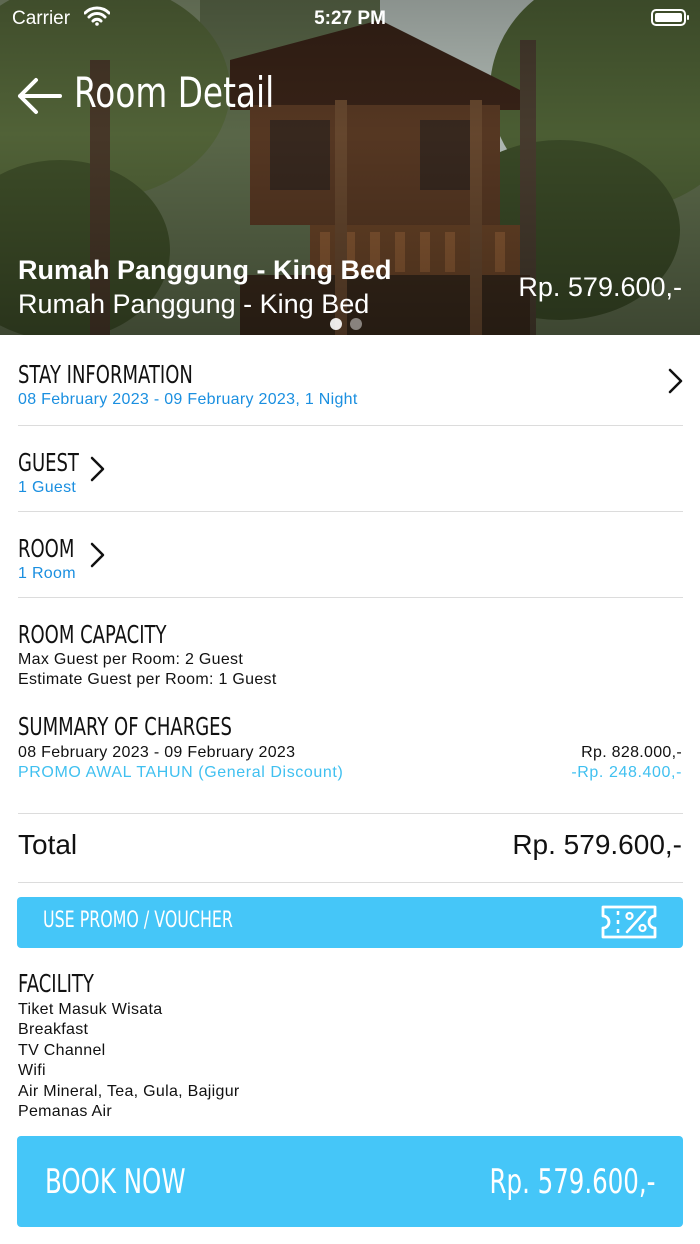 The image size is (700, 1244). I want to click on promo-discount-name: PROMO AWAL TAHUN (General Discount), so click(181, 772).